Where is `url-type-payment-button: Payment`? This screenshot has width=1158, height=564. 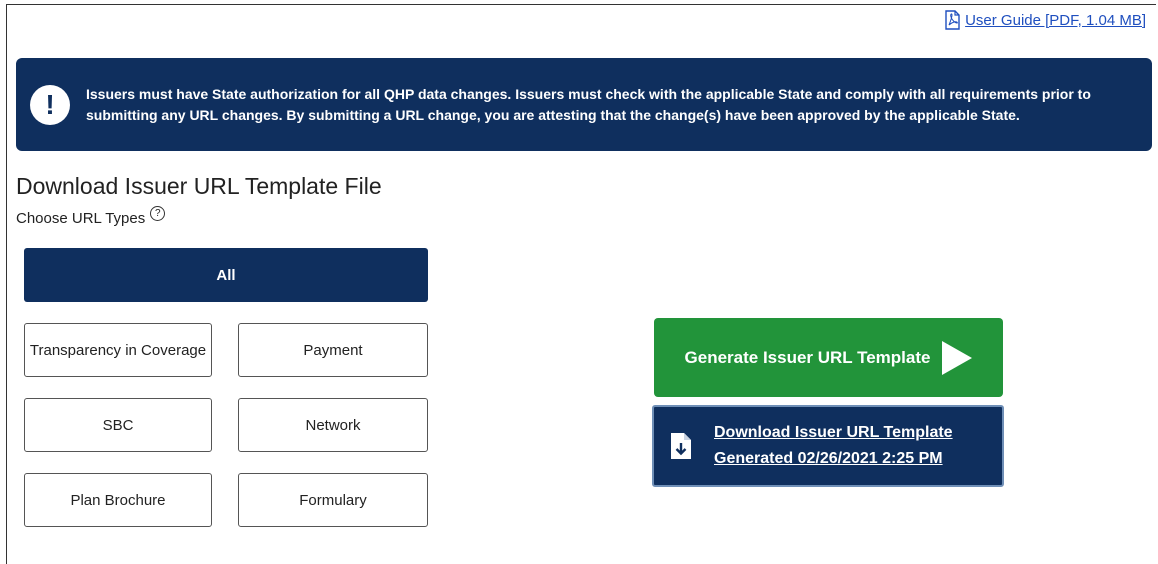 url-type-payment-button: Payment is located at coordinates (333, 350).